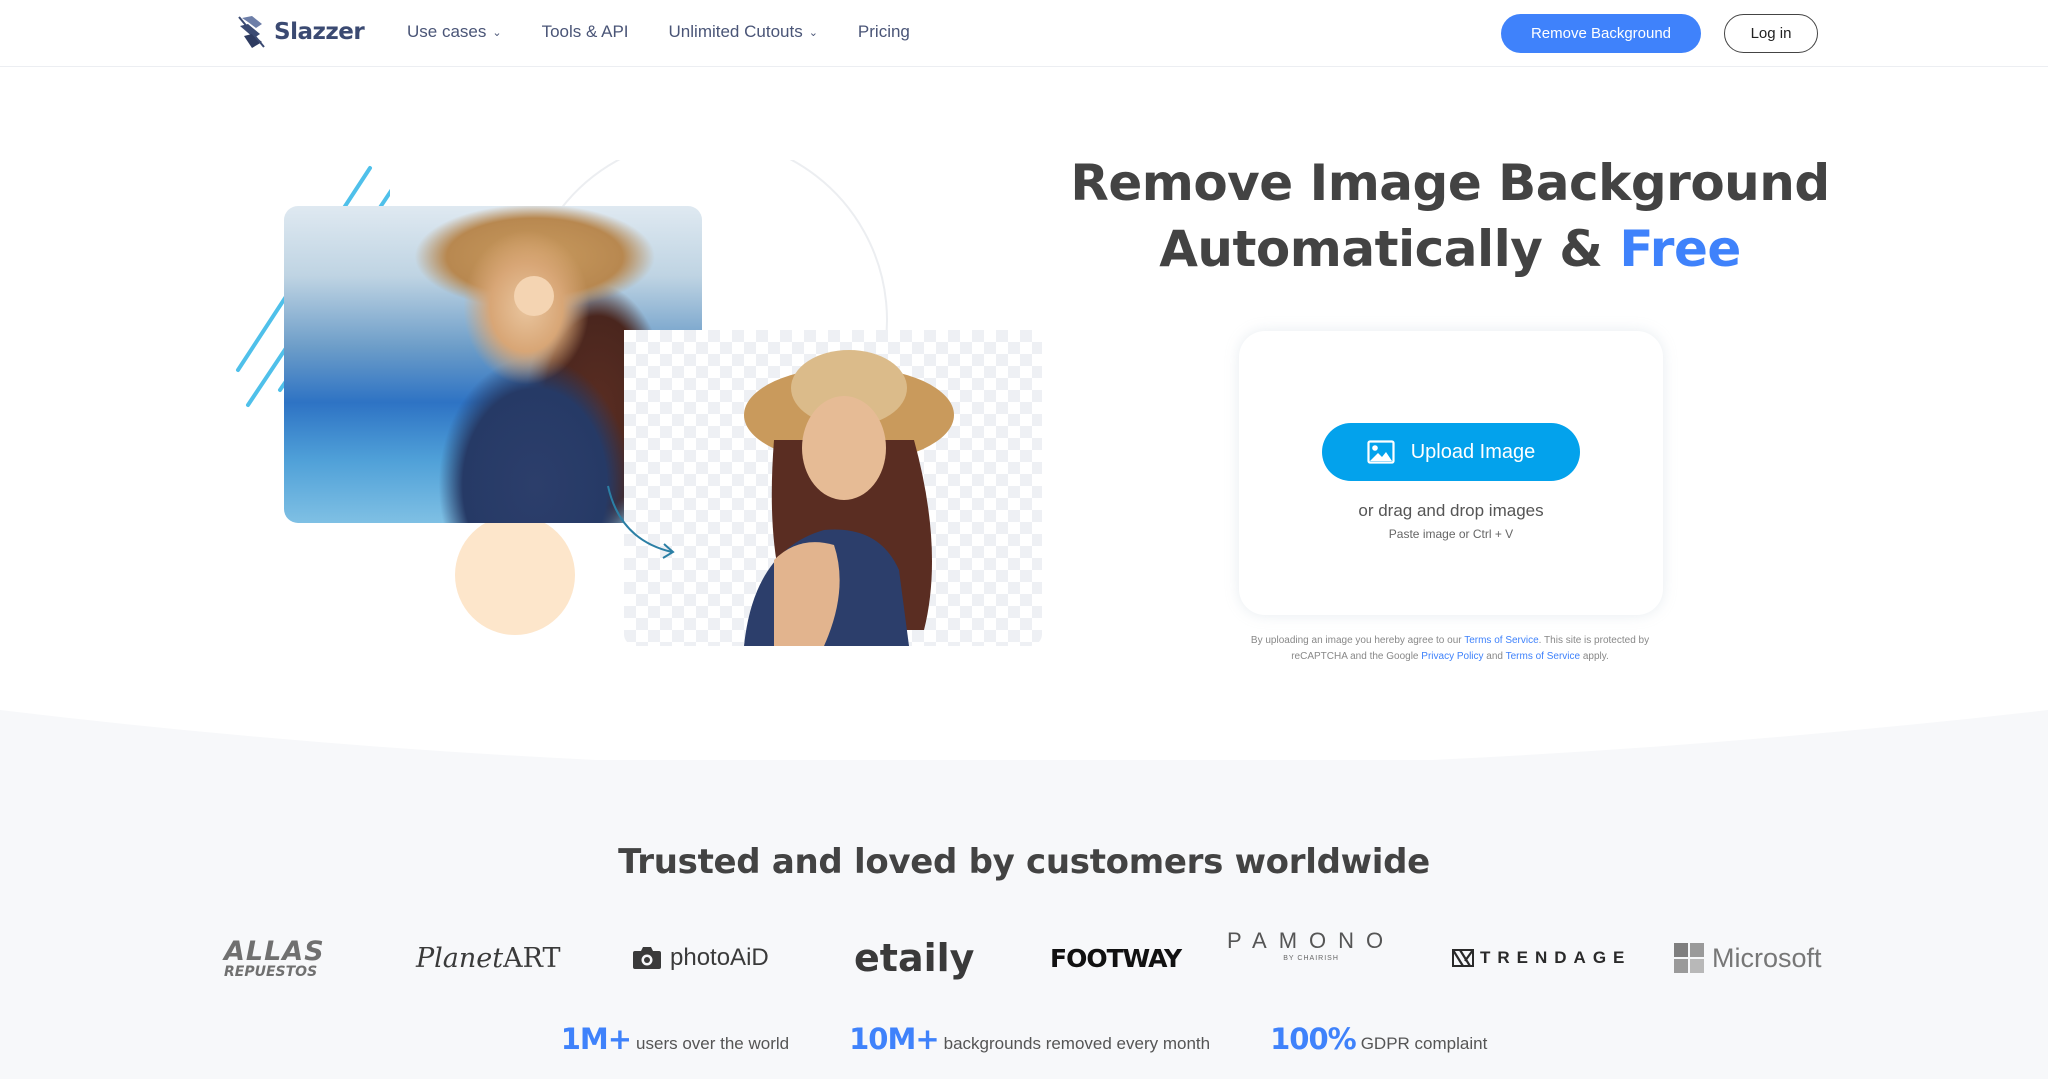 Image resolution: width=2048 pixels, height=1079 pixels. Describe the element at coordinates (1494, 656) in the screenshot. I see `legal-text: and` at that location.